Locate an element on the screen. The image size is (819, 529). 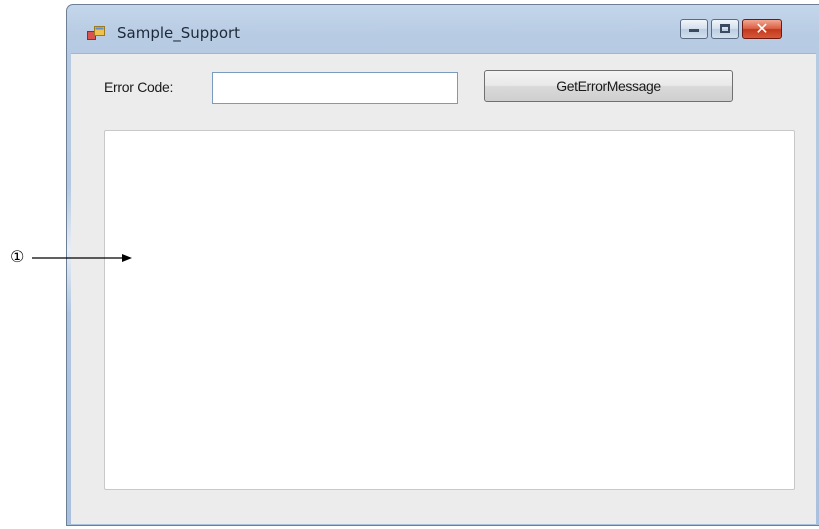
close-button: ✕ is located at coordinates (762, 29).